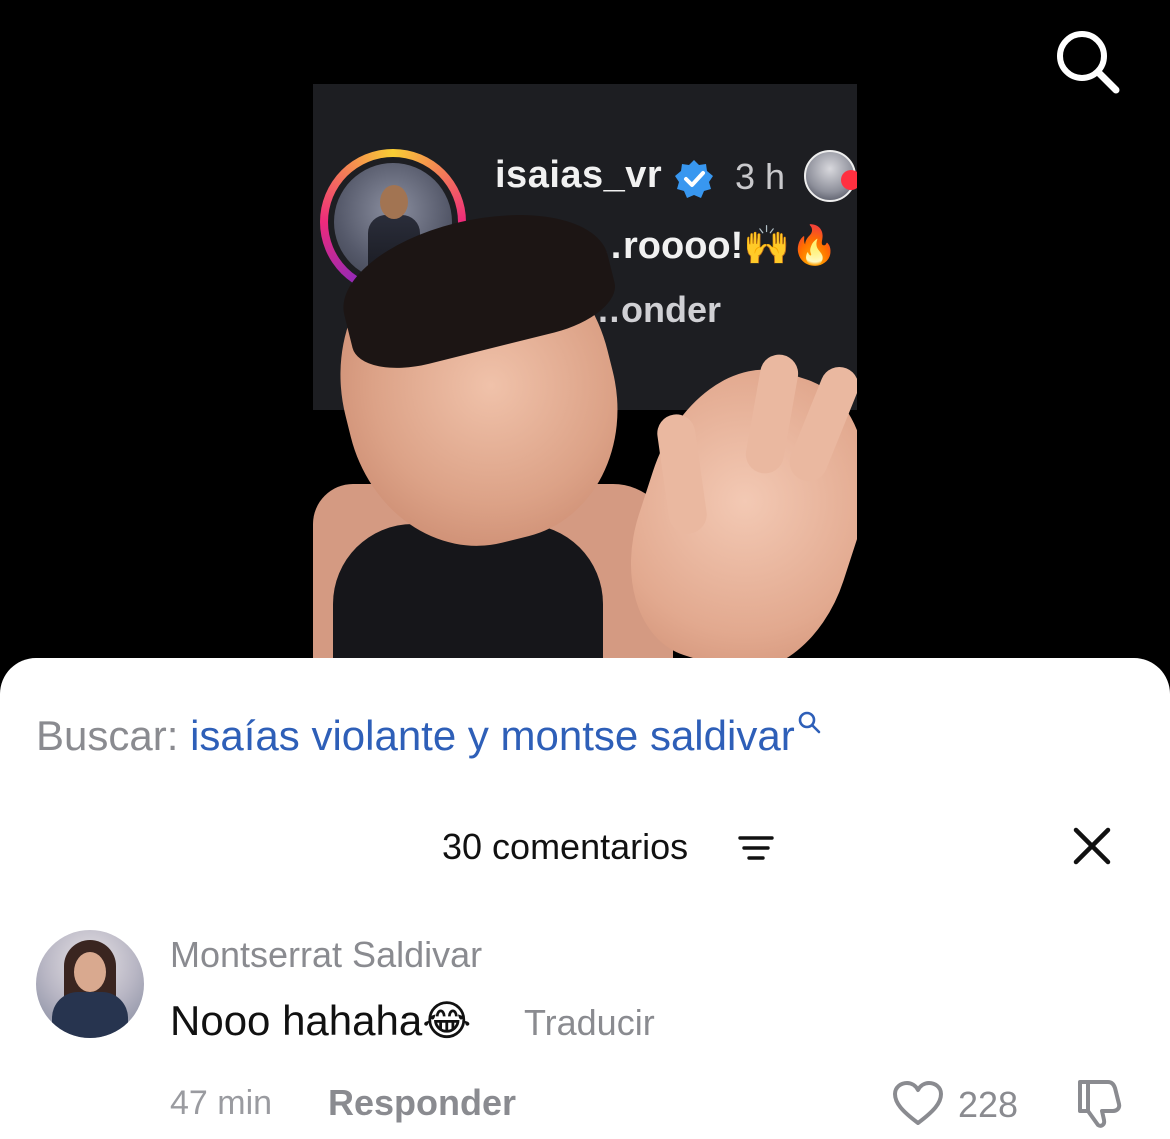 Image resolution: width=1170 pixels, height=1139 pixels. Describe the element at coordinates (579, 175) in the screenshot. I see `ig-username: isaias_vr` at that location.